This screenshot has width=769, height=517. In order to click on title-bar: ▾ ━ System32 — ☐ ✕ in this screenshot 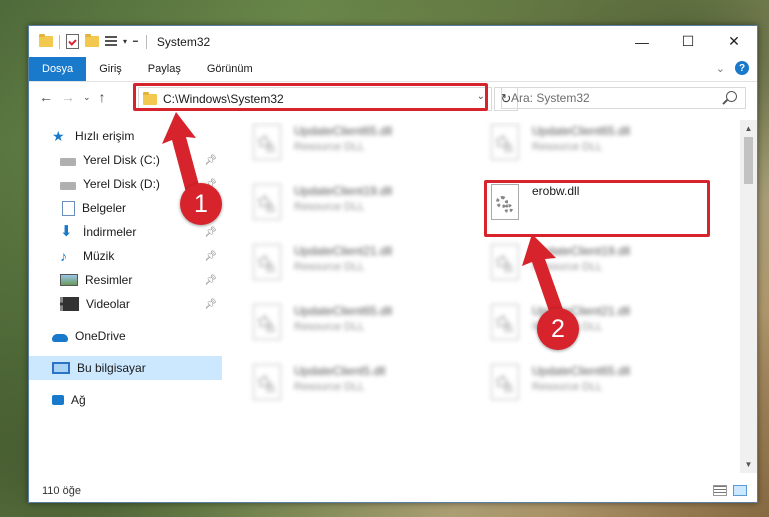, I will do `click(393, 41)`.